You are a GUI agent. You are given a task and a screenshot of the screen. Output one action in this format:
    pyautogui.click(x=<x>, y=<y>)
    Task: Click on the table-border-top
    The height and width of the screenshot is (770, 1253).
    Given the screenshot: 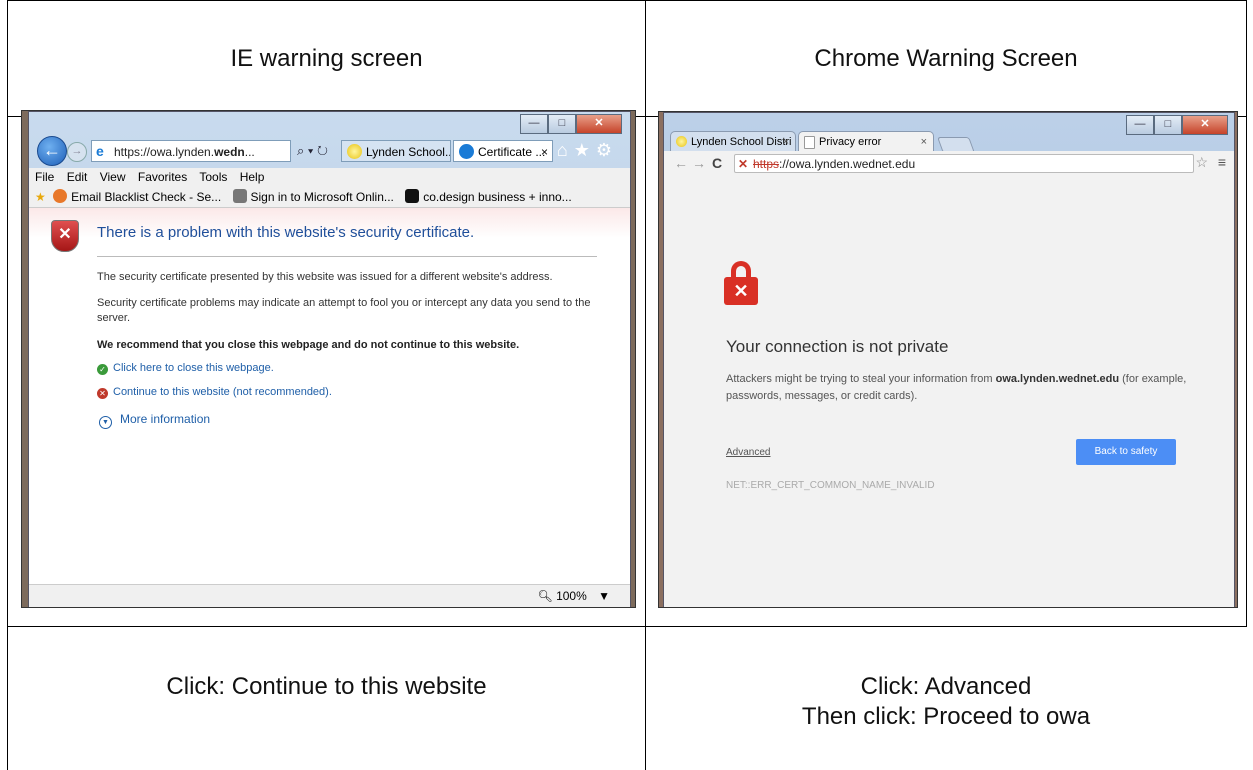 What is the action you would take?
    pyautogui.click(x=627, y=0)
    